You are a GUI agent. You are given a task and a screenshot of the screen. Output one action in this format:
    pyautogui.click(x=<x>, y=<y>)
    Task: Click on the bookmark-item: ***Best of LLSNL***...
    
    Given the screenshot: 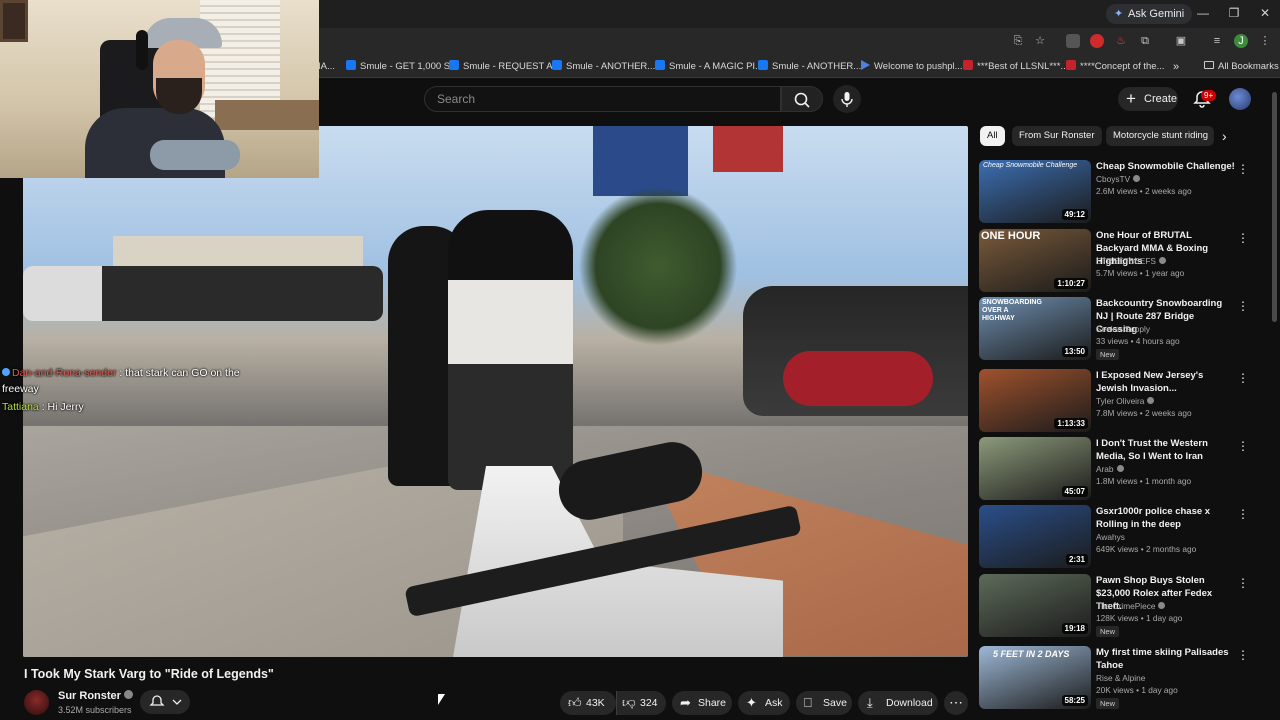 What is the action you would take?
    pyautogui.click(x=1015, y=67)
    